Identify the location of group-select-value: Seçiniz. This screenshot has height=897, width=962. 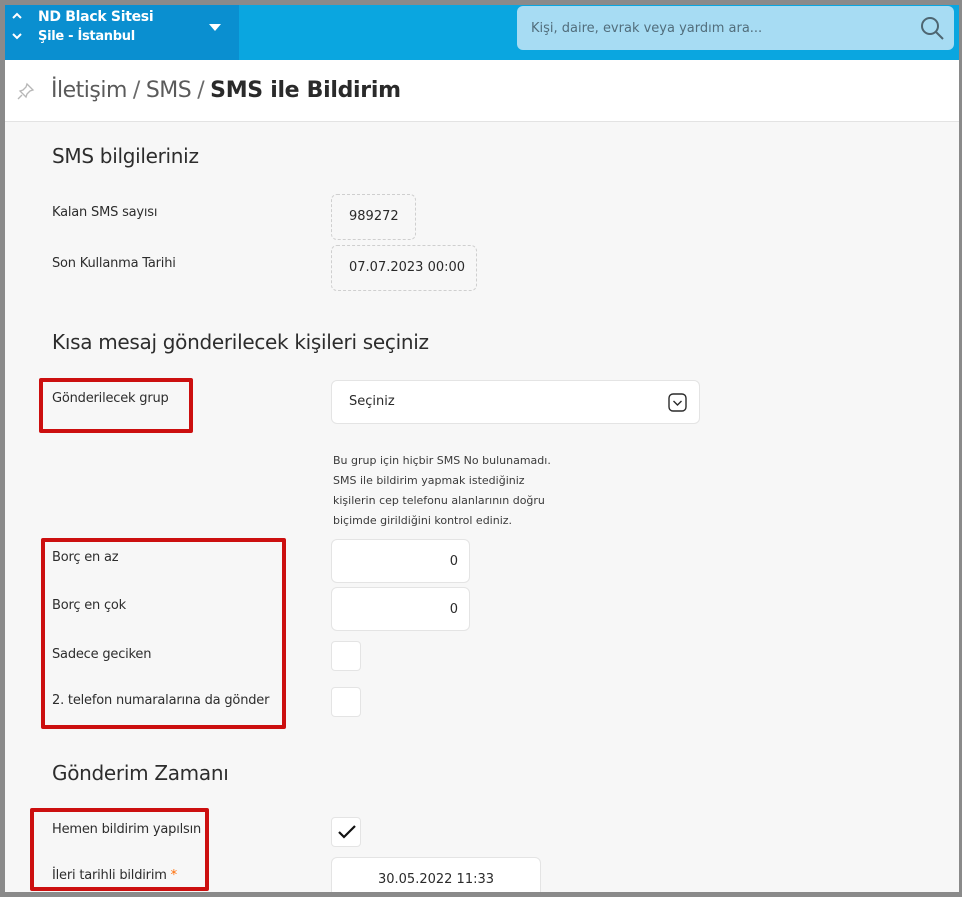
(372, 401).